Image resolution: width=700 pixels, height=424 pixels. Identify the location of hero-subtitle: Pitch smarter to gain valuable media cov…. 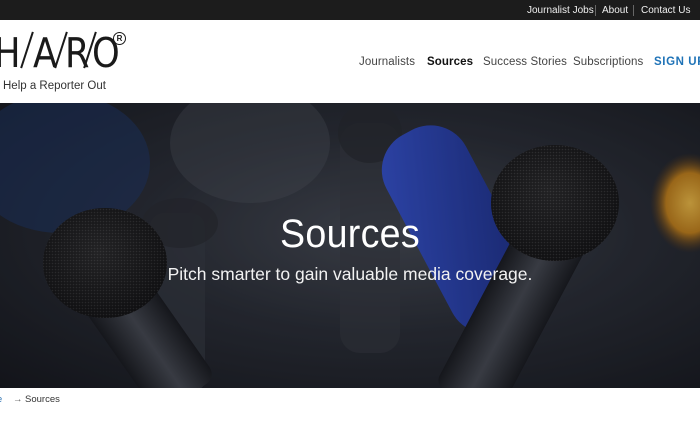
(350, 274).